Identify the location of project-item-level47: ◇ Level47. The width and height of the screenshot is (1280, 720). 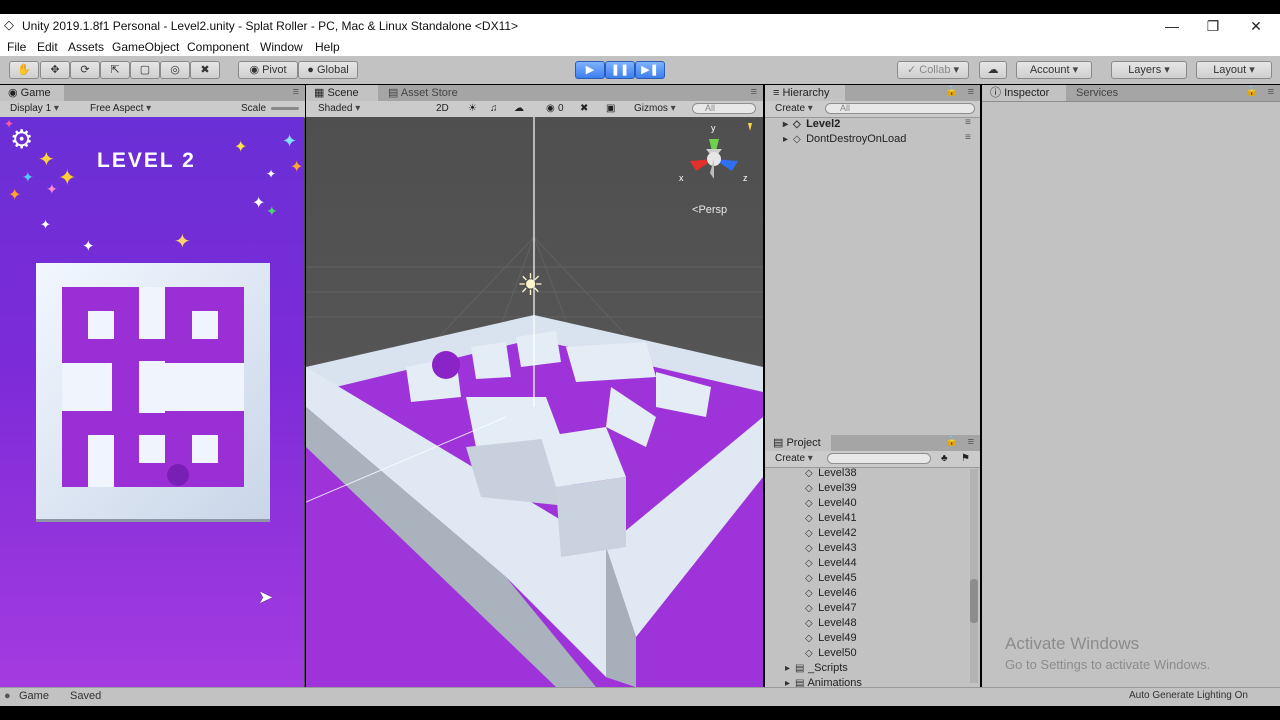
(885, 608).